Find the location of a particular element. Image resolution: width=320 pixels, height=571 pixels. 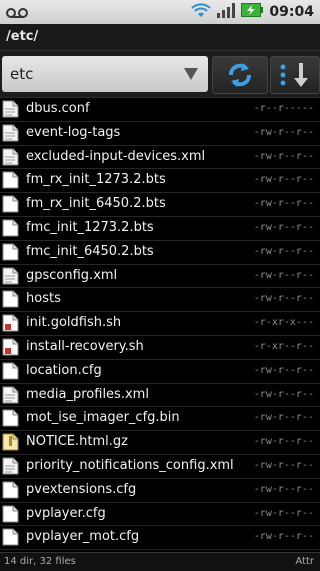

wifi-icon is located at coordinates (201, 12).